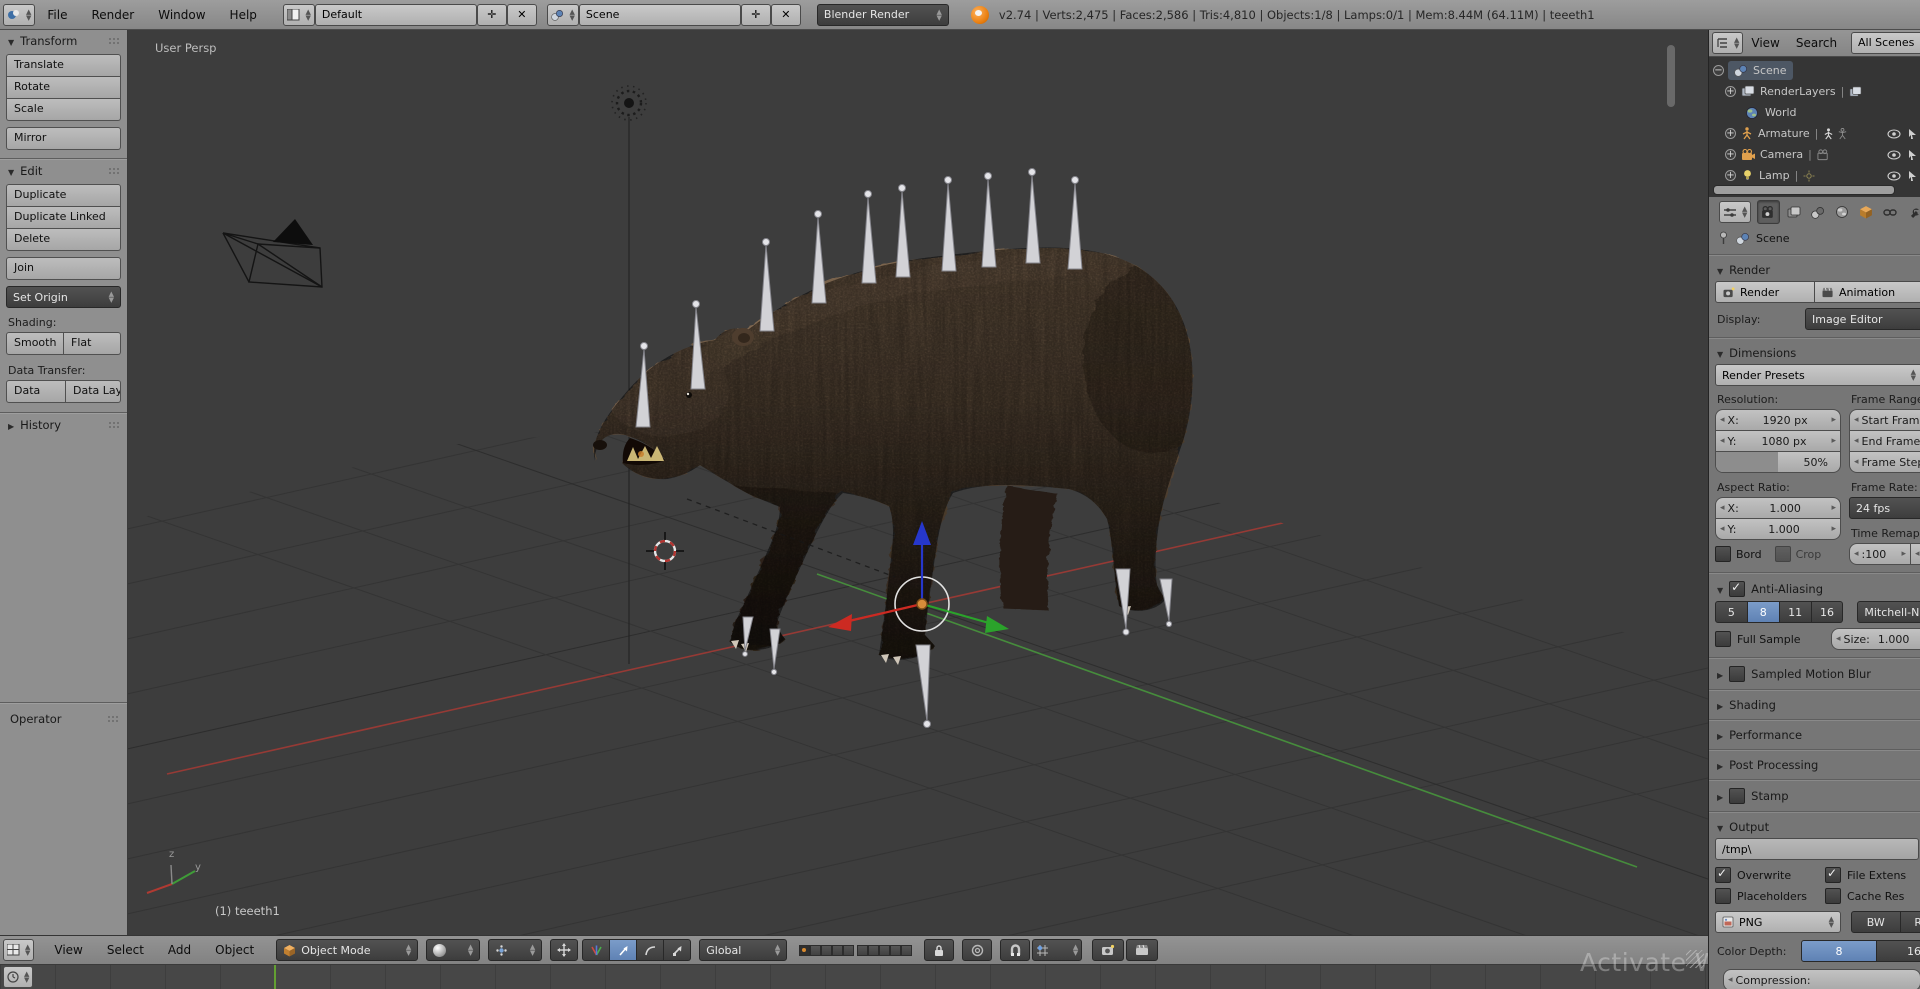  Describe the element at coordinates (234, 950) in the screenshot. I see `viewport-menu-object: Object` at that location.